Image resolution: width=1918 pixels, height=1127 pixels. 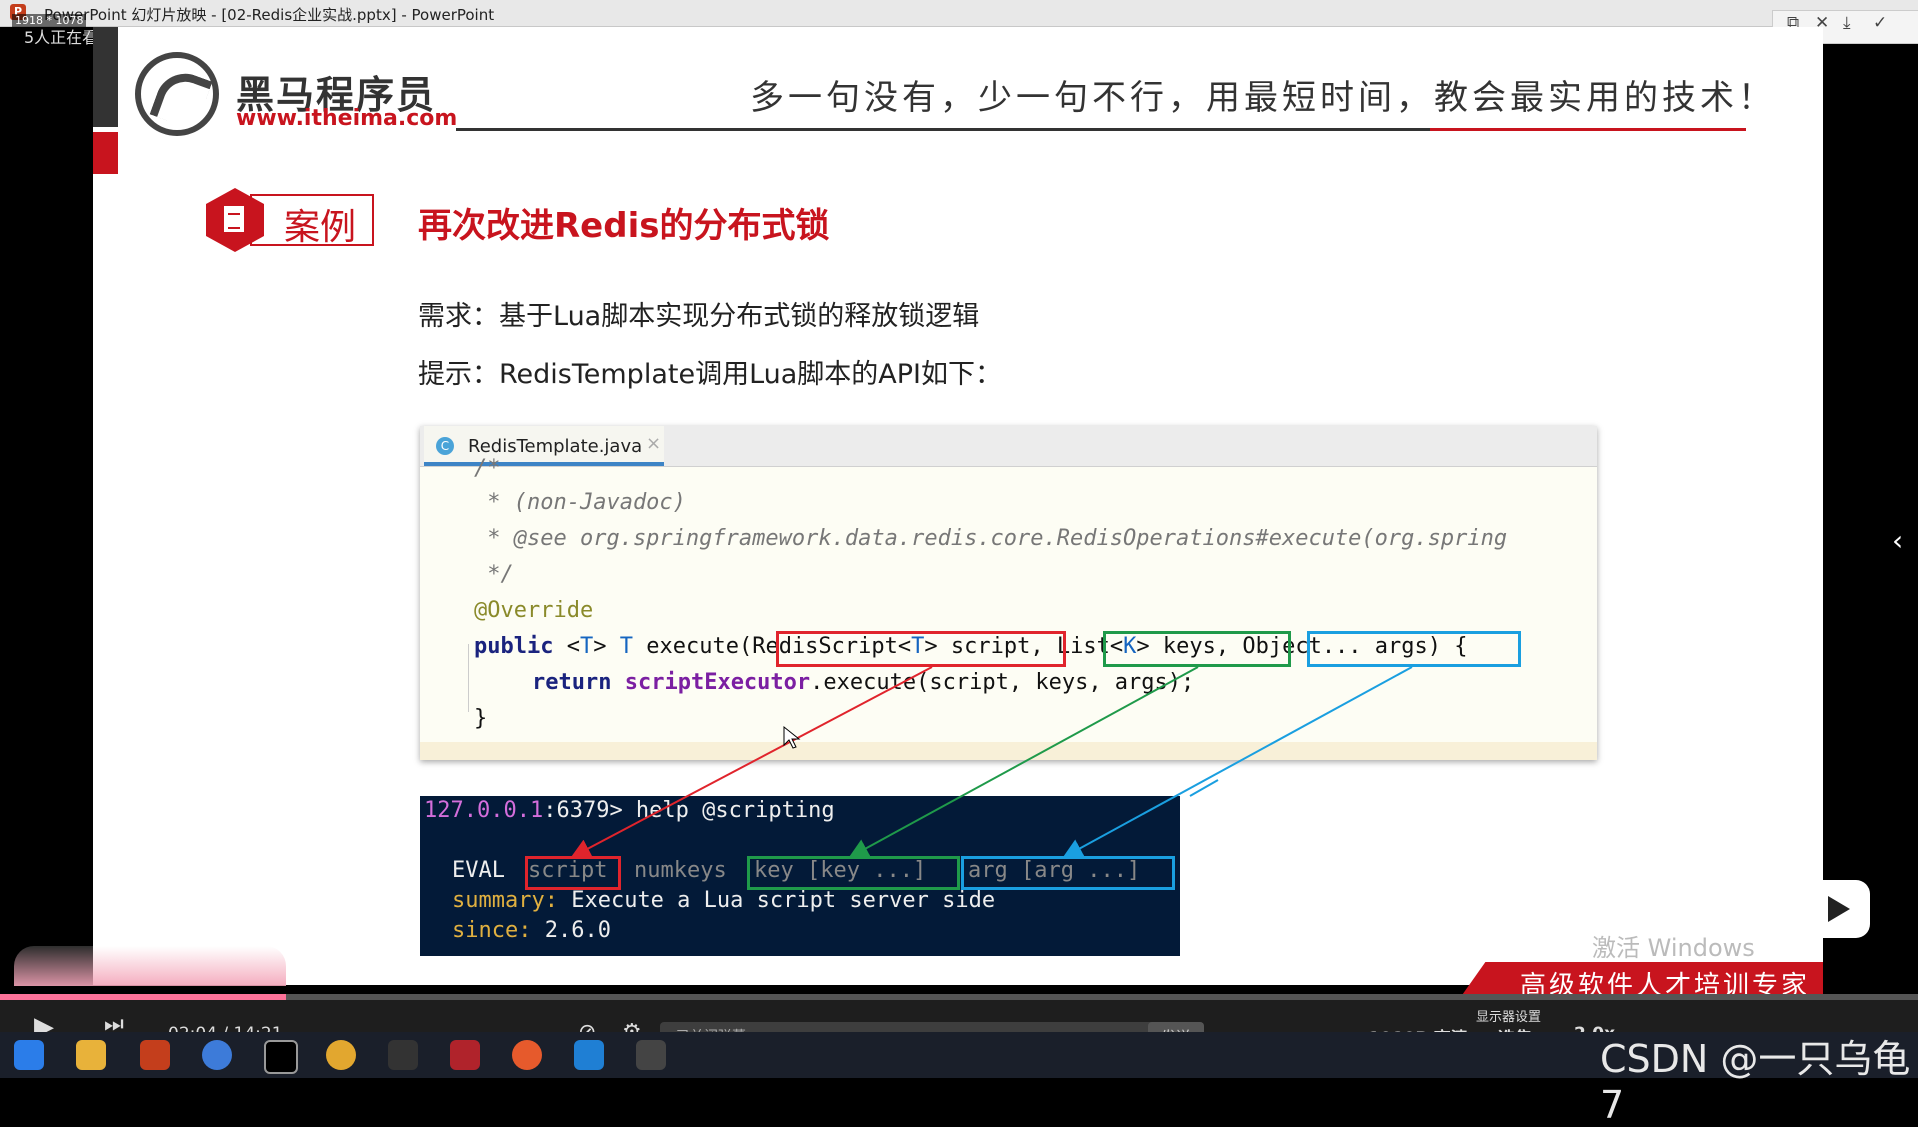 I want to click on postman-icon, so click(x=527, y=1055).